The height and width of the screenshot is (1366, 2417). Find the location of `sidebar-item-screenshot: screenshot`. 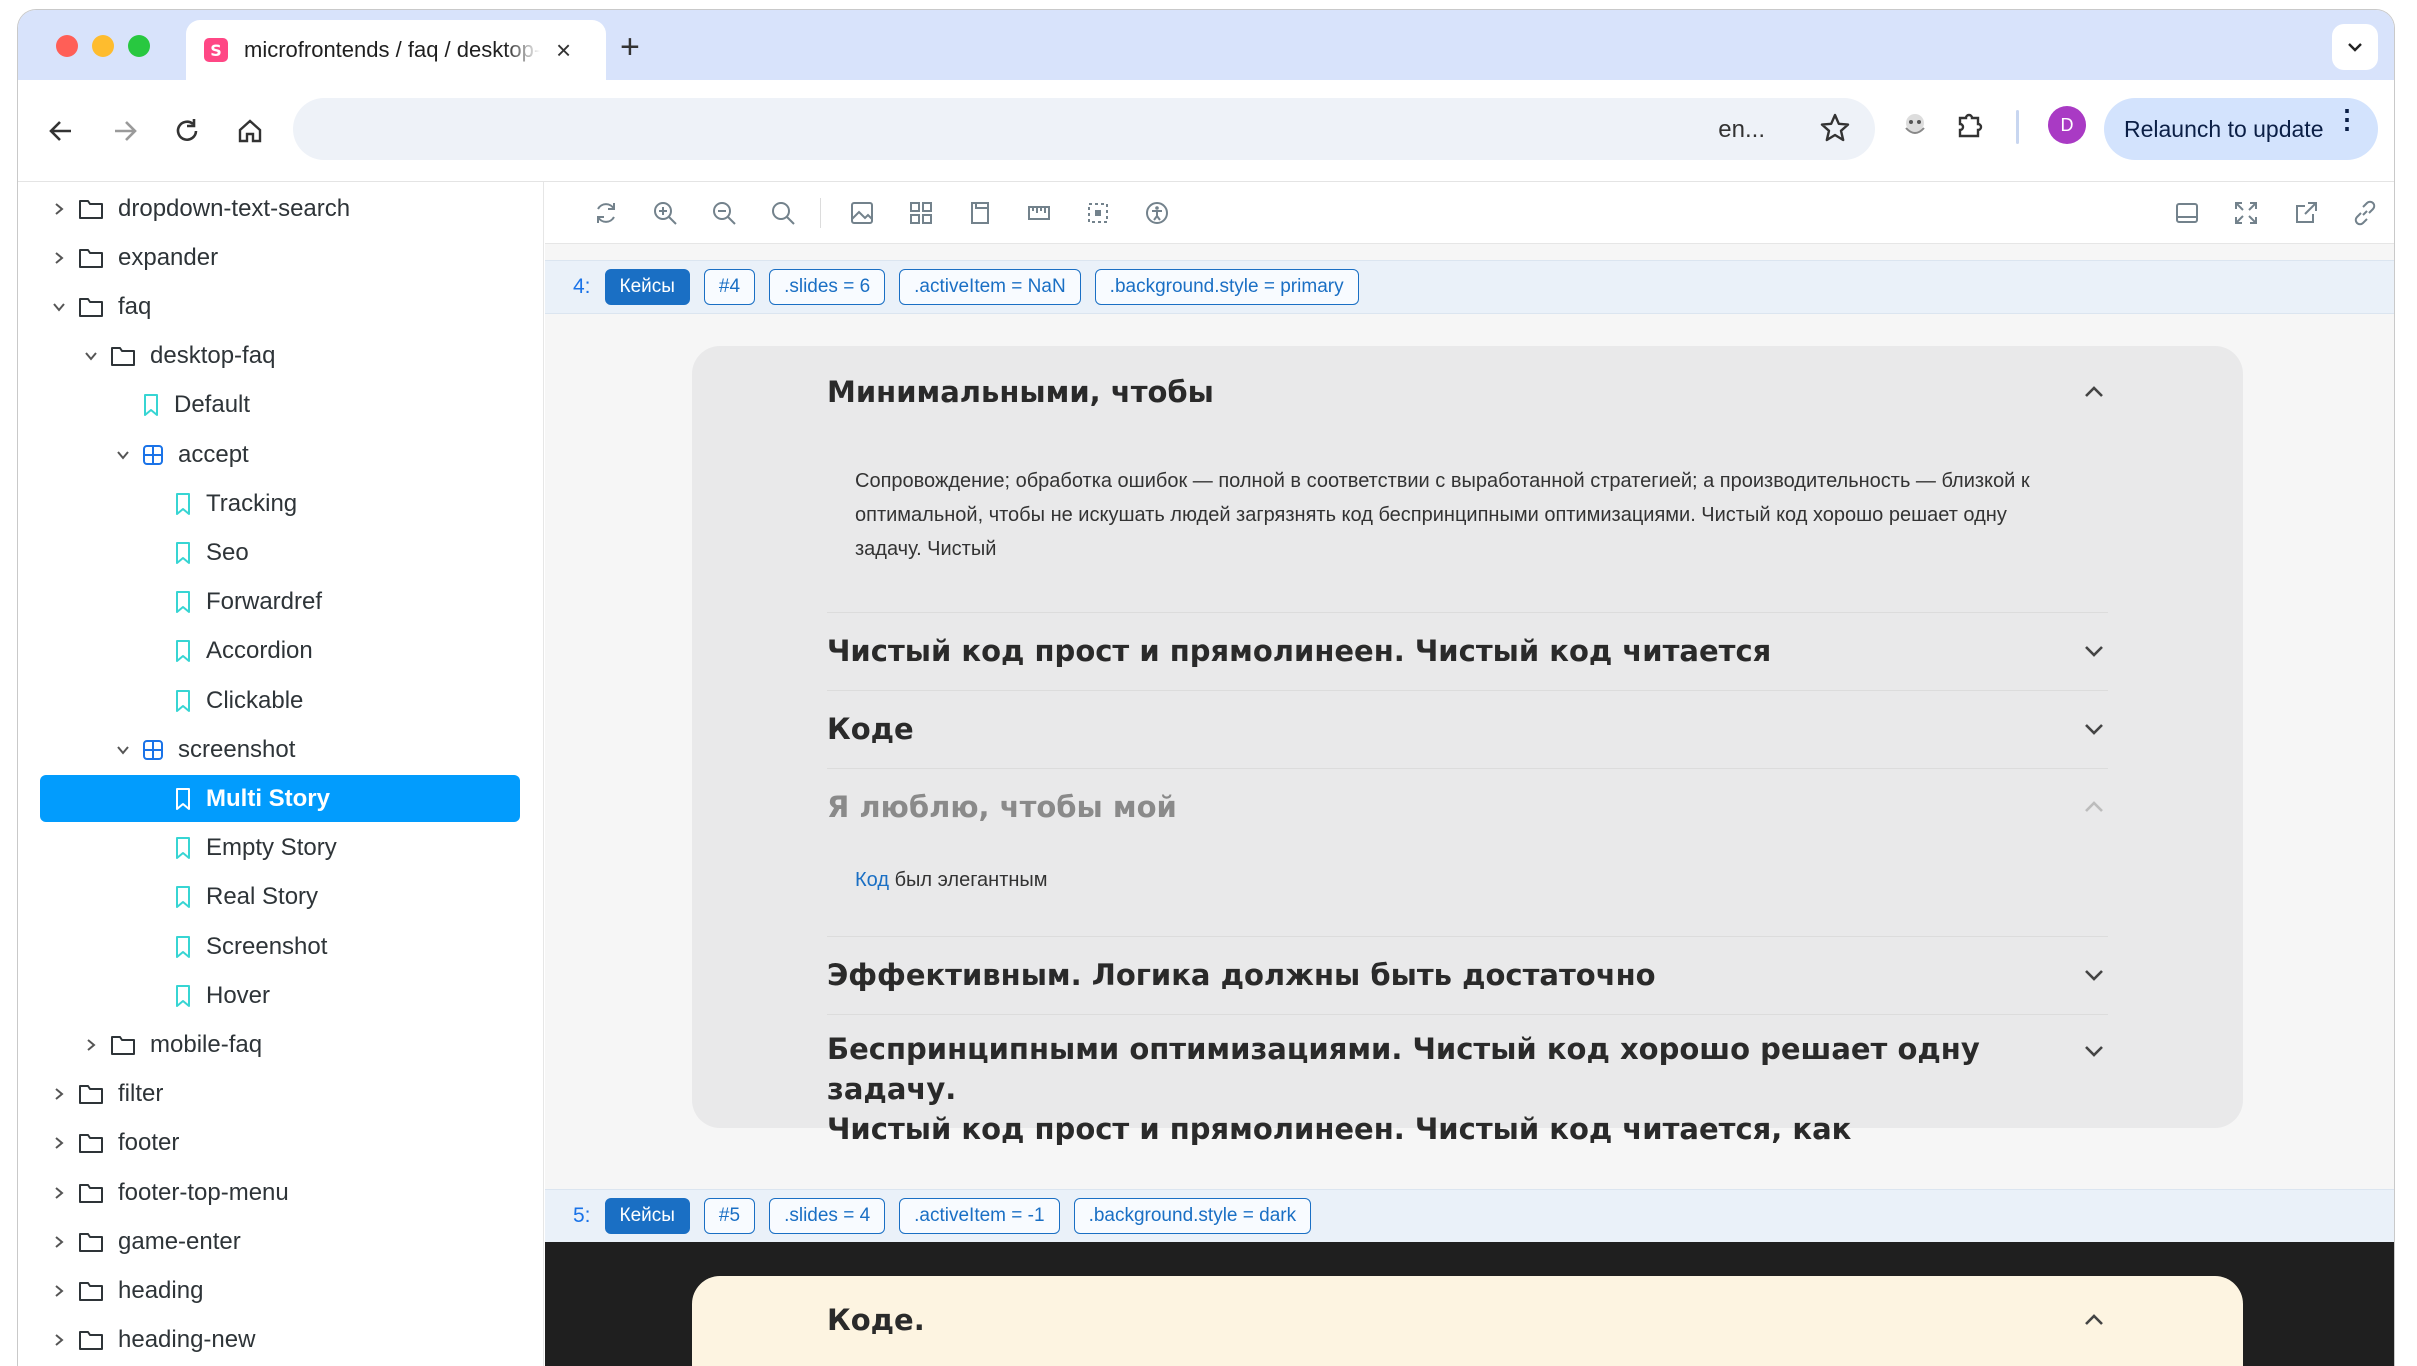

sidebar-item-screenshot: screenshot is located at coordinates (280, 749).